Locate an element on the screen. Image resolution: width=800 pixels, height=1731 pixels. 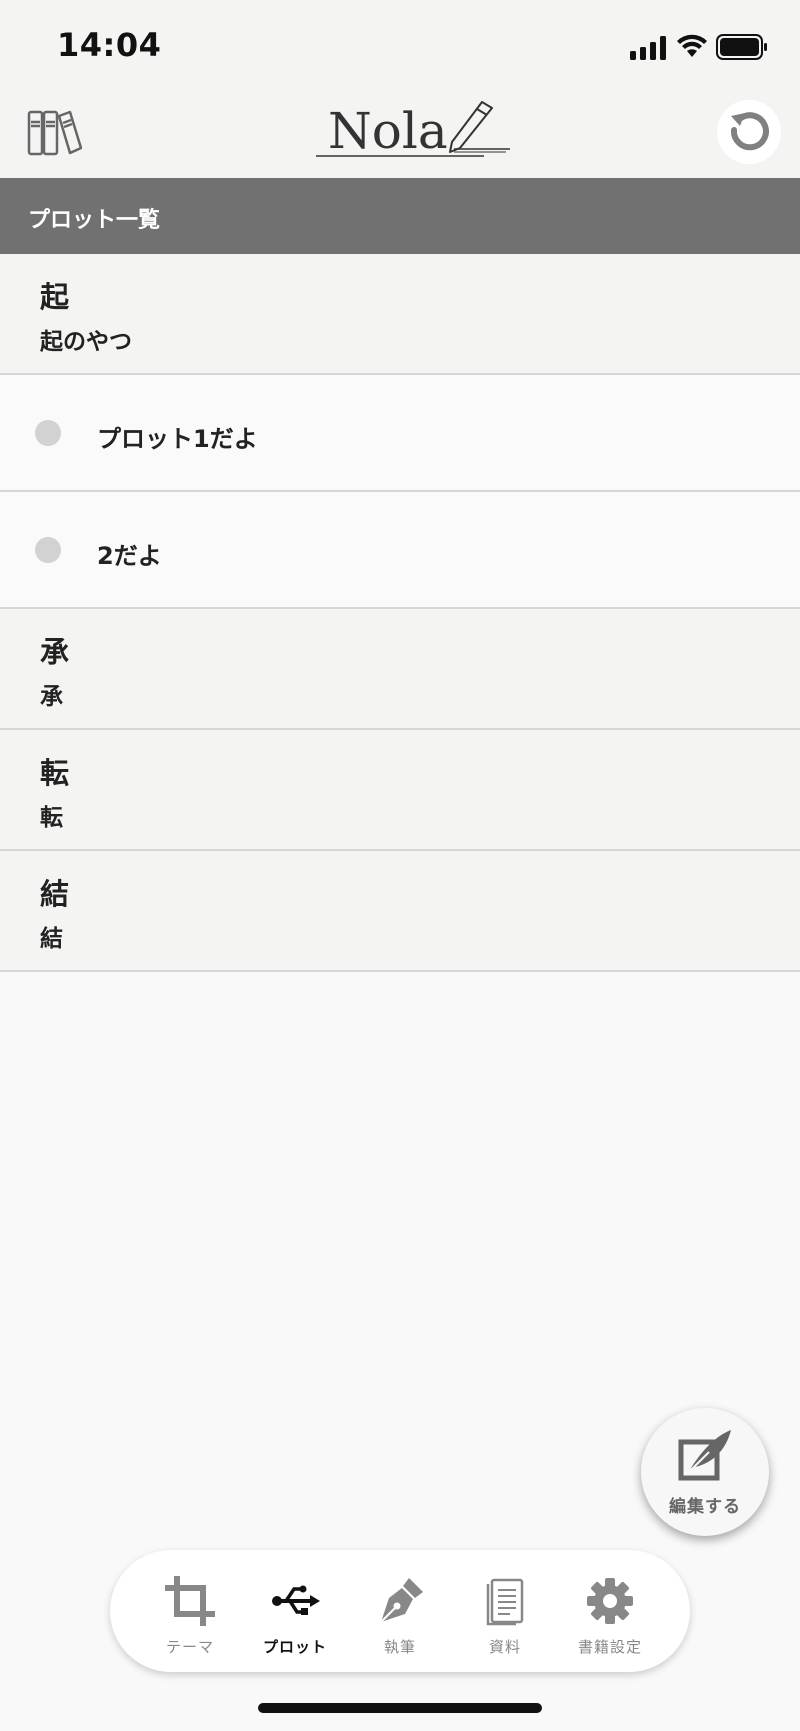
edit-quill-icon is located at coordinates (704, 1455).